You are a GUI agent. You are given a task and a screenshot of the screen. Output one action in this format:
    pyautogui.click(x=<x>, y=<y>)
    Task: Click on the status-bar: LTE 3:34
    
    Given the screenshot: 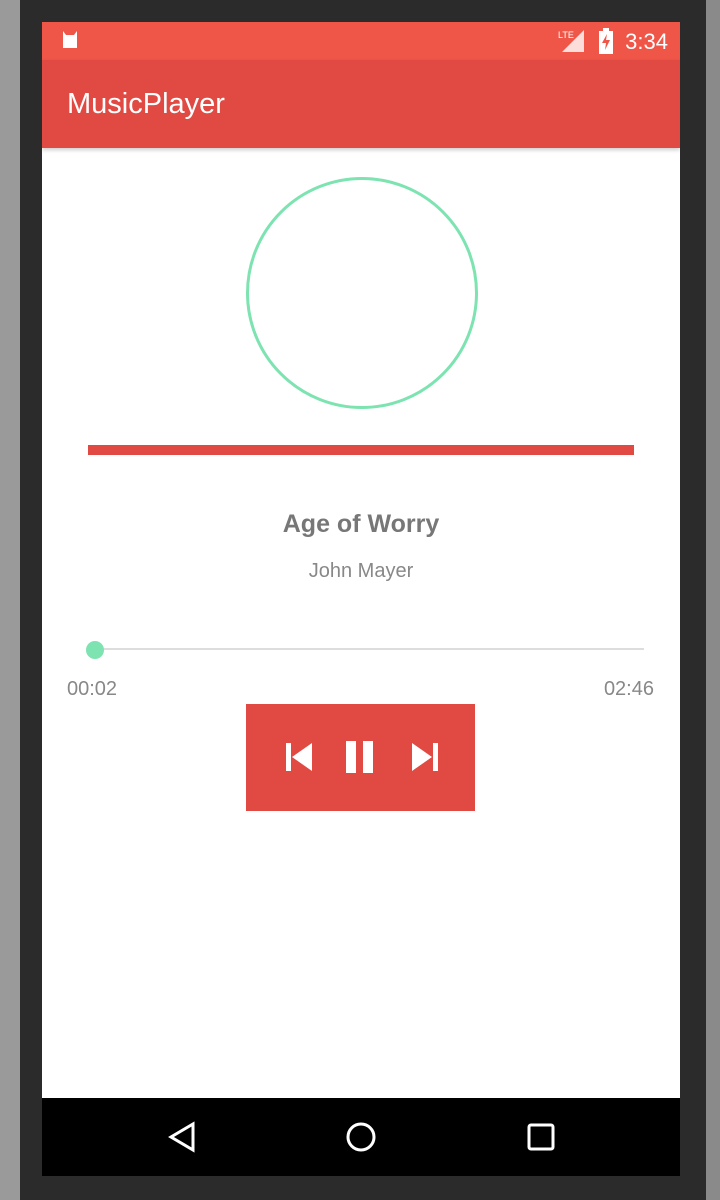 What is the action you would take?
    pyautogui.click(x=361, y=41)
    